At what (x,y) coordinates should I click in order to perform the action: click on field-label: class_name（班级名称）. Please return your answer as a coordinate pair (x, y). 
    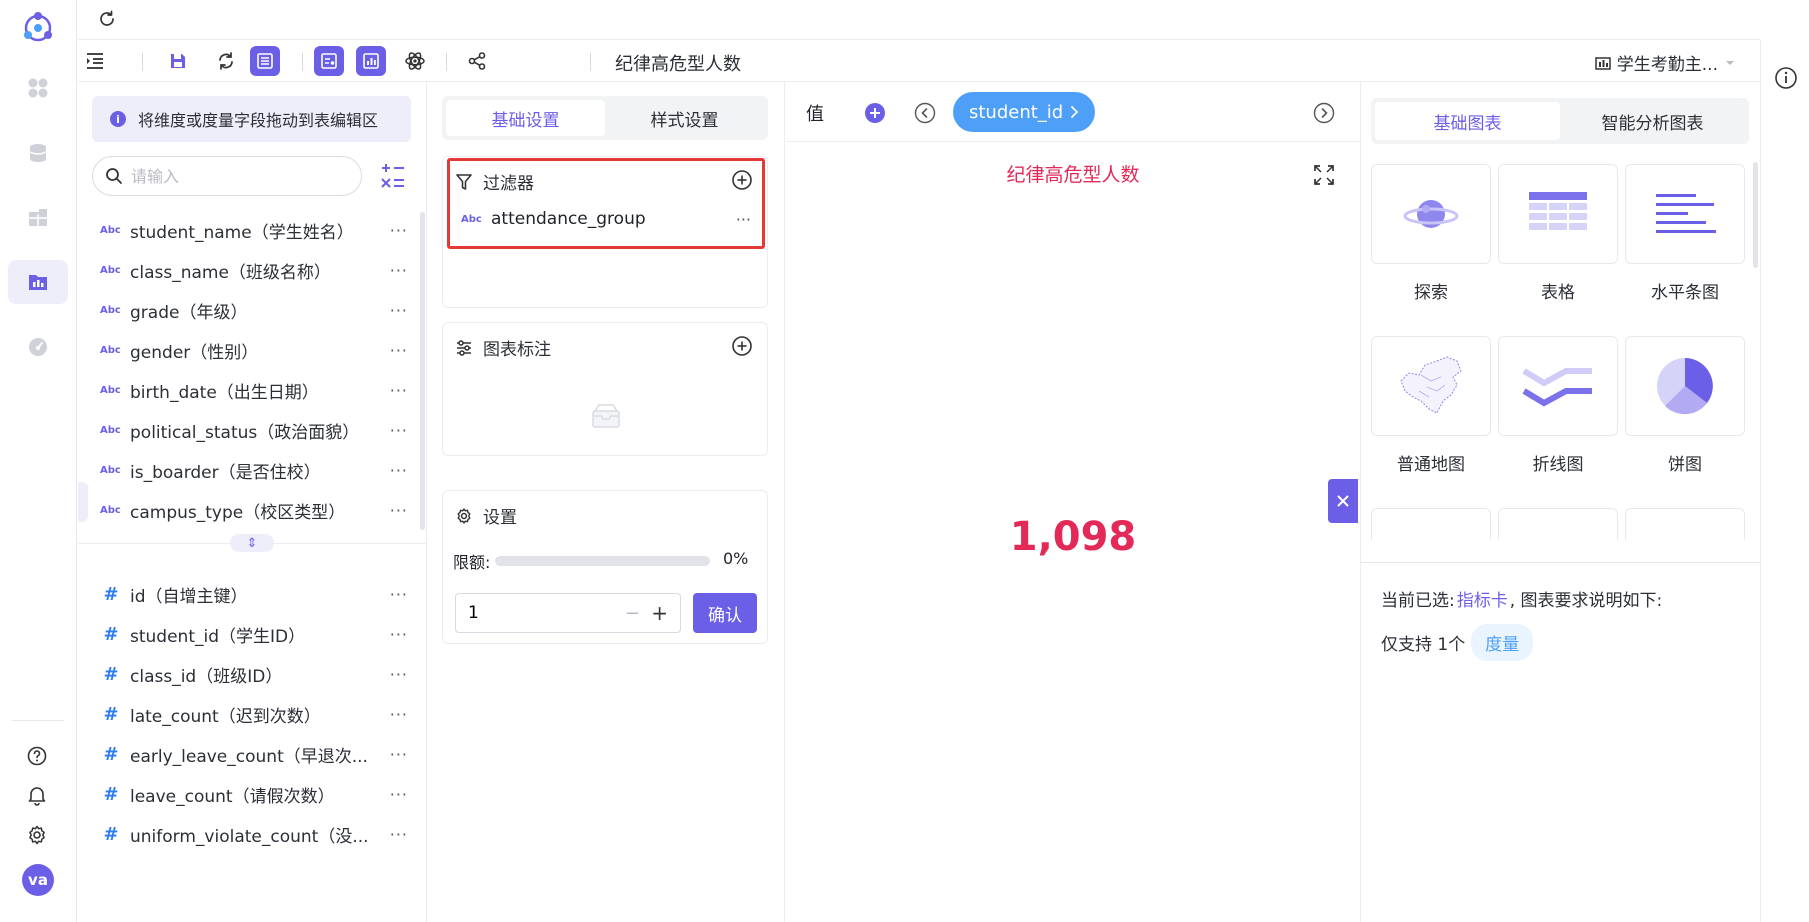
    Looking at the image, I should click on (230, 272).